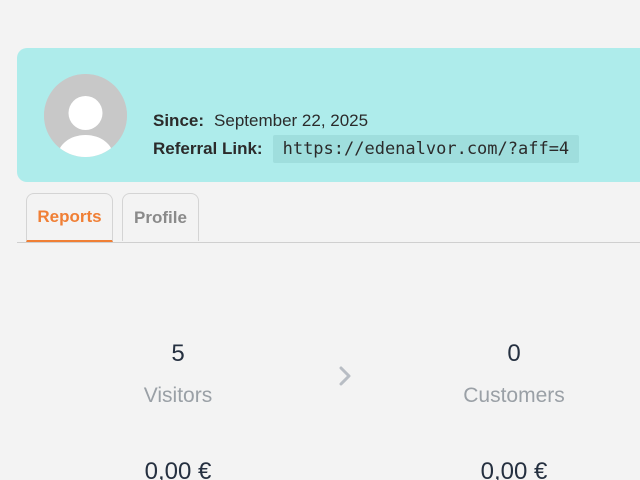  I want to click on visitors-stat: 5 Visitors, so click(178, 374).